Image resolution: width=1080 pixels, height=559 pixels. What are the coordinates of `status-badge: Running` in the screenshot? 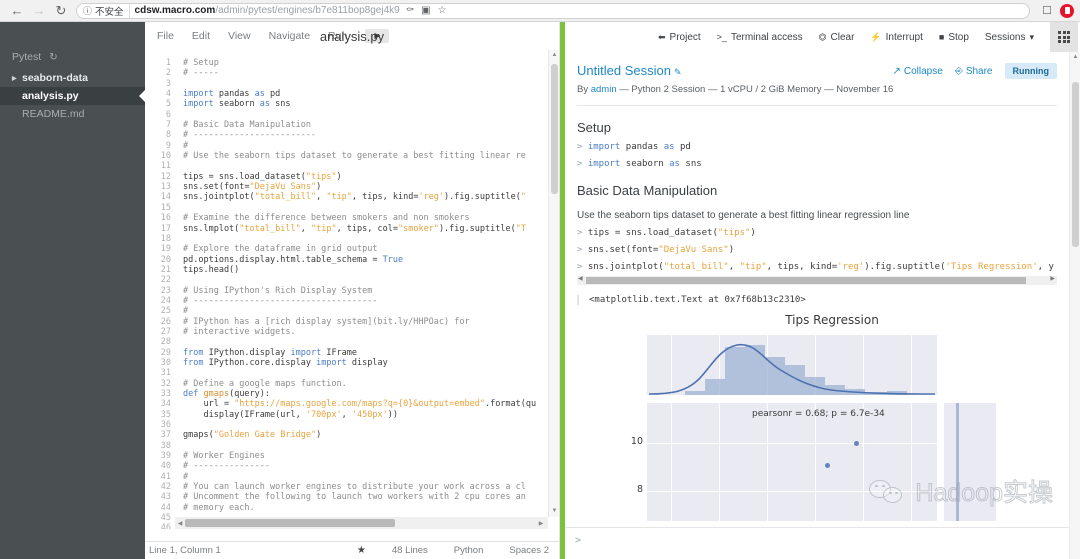 It's located at (1030, 71).